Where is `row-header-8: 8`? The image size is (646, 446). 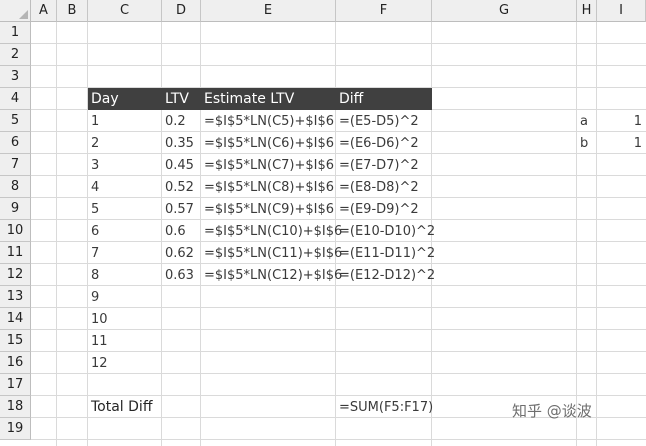
row-header-8: 8 is located at coordinates (15, 187).